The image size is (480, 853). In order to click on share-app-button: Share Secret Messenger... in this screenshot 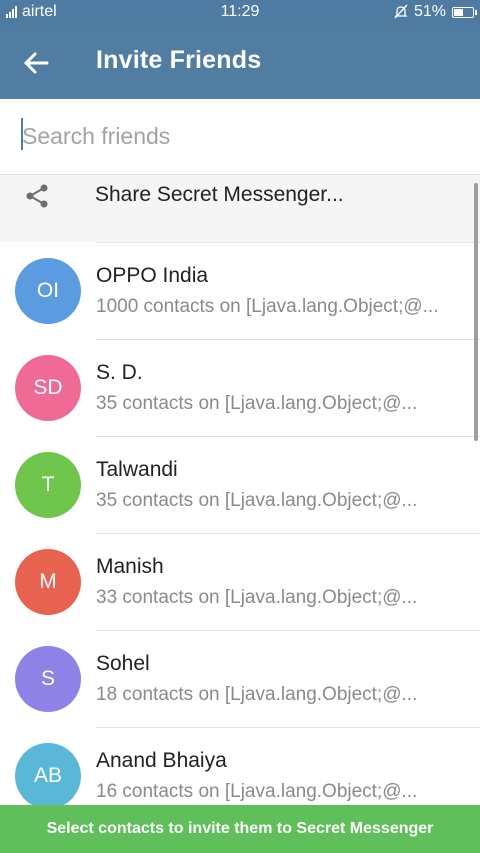, I will do `click(240, 208)`.